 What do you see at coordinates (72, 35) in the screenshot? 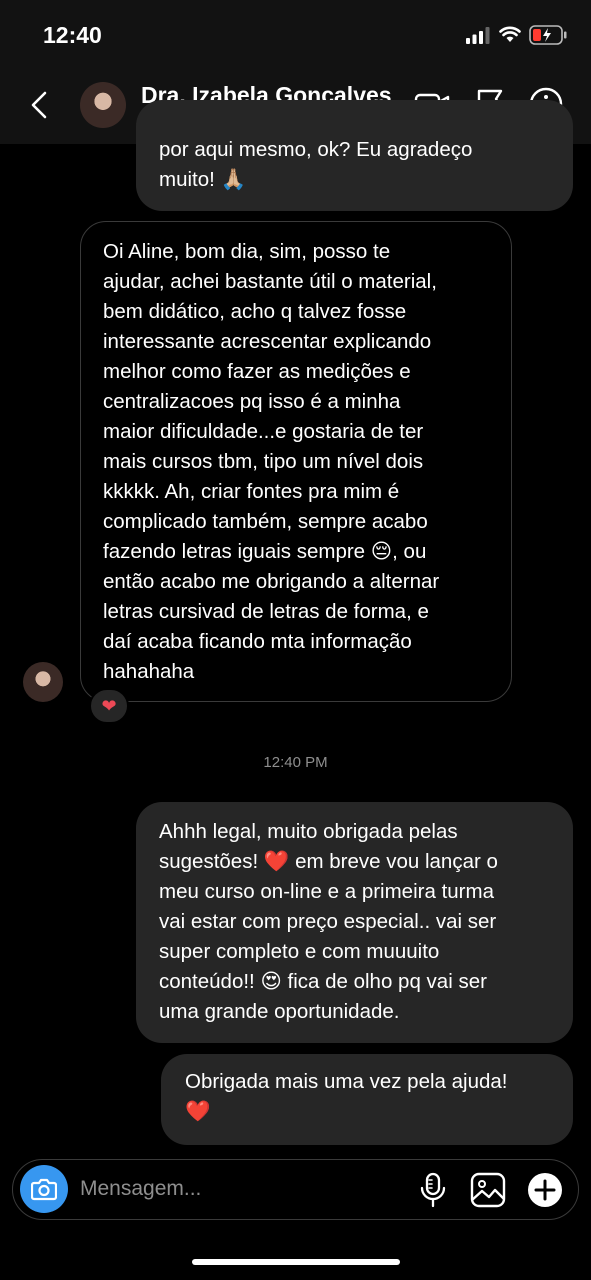
I see `status-time: 12:40` at bounding box center [72, 35].